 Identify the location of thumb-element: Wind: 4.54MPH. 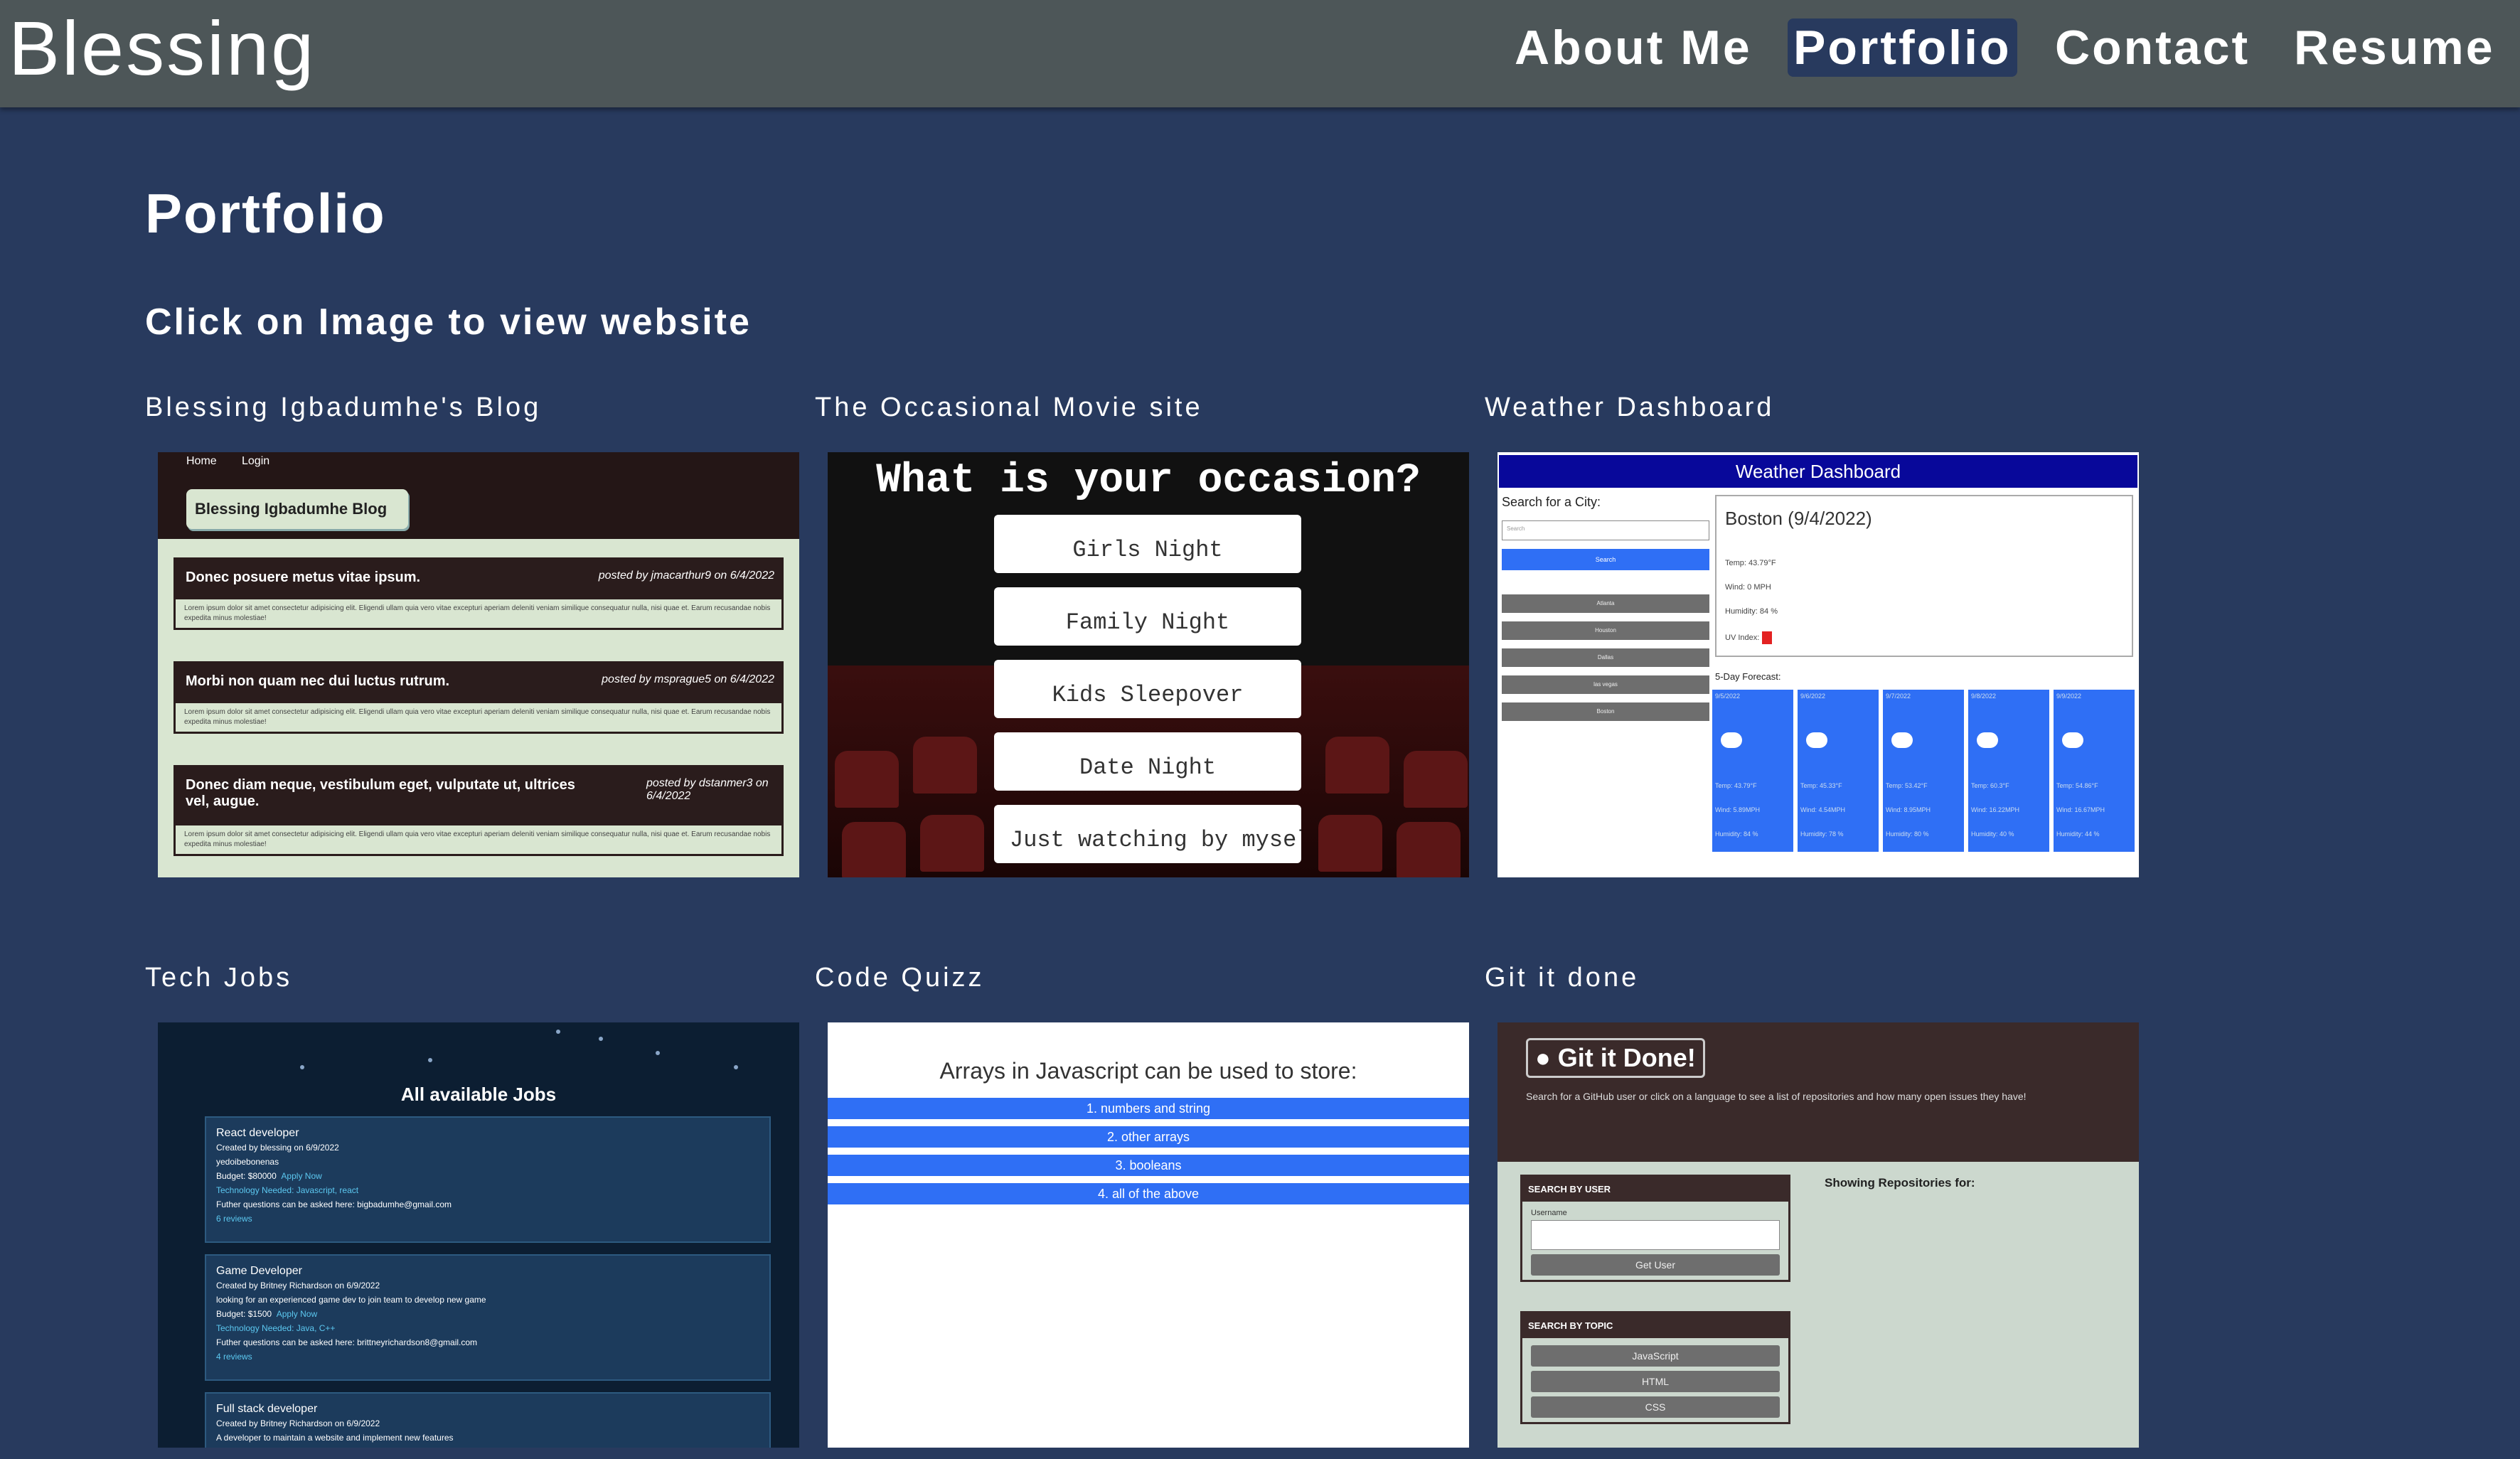
(1823, 809).